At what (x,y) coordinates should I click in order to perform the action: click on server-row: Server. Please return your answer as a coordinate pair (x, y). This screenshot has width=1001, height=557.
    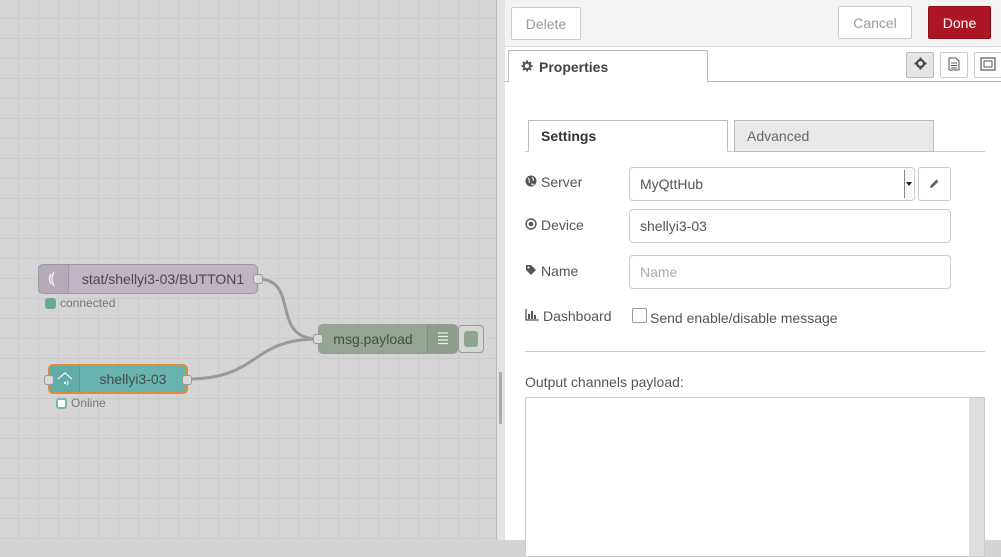
    Looking at the image, I should click on (553, 182).